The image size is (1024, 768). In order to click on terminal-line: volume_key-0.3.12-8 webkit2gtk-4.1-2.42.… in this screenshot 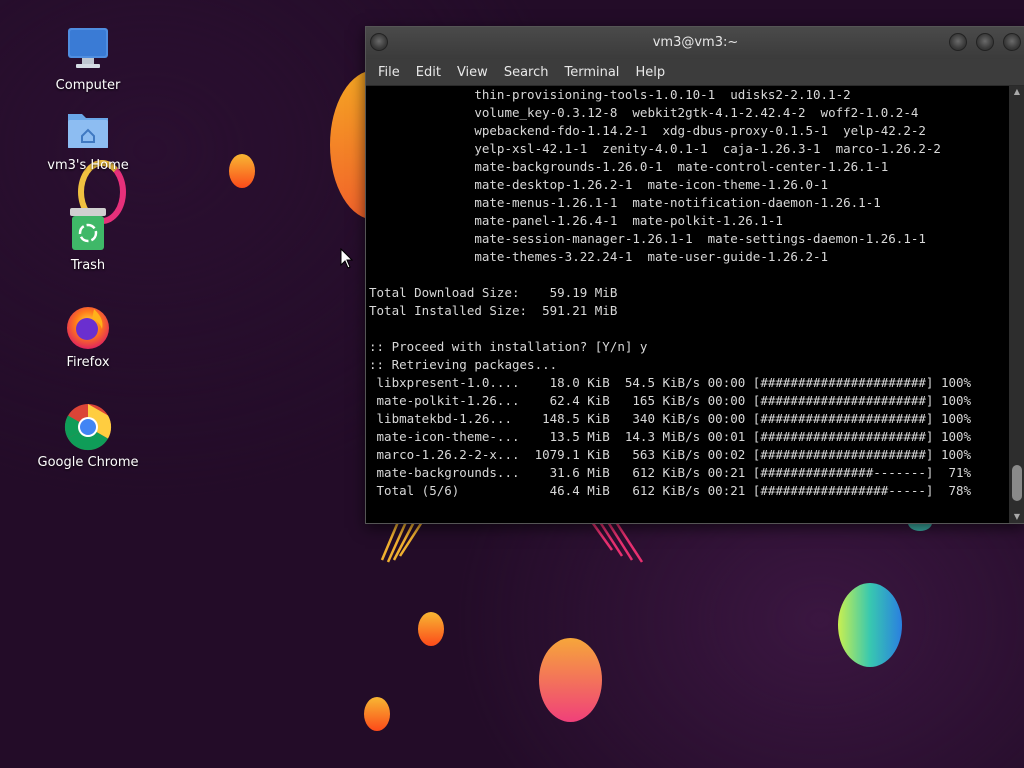, I will do `click(644, 112)`.